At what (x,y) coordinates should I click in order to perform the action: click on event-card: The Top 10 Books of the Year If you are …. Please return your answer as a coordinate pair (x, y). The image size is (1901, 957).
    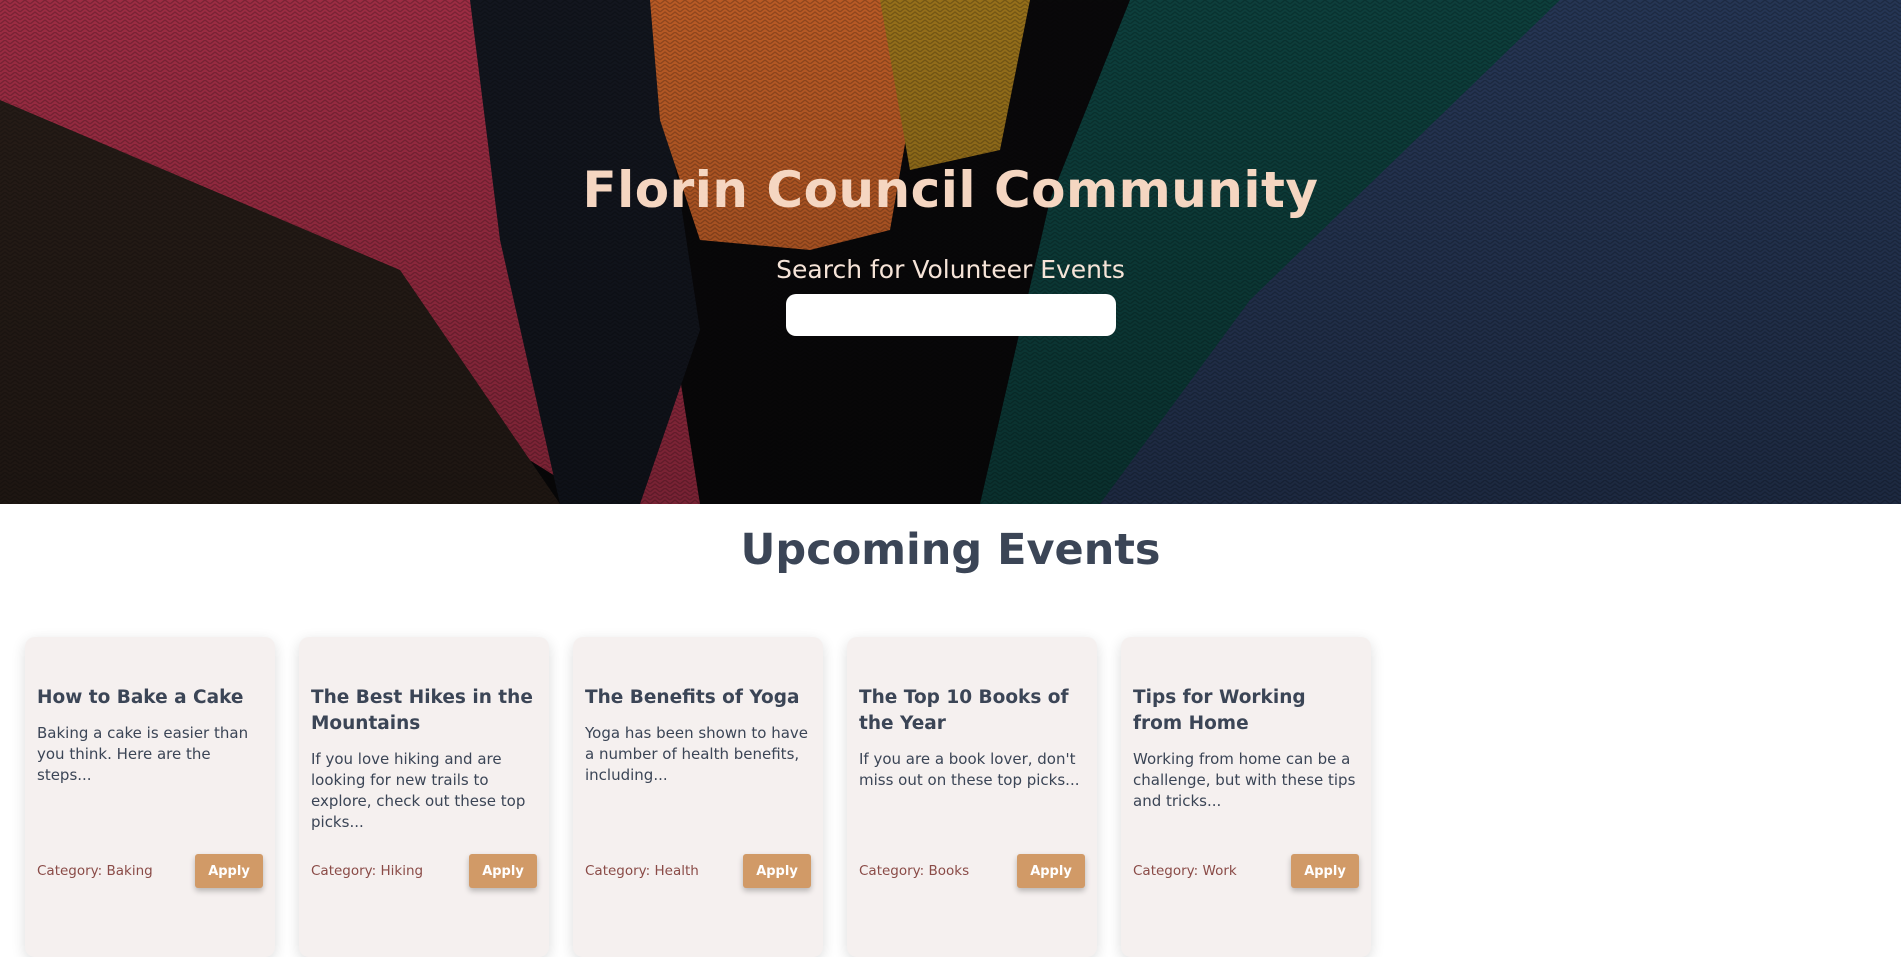
    Looking at the image, I should click on (972, 797).